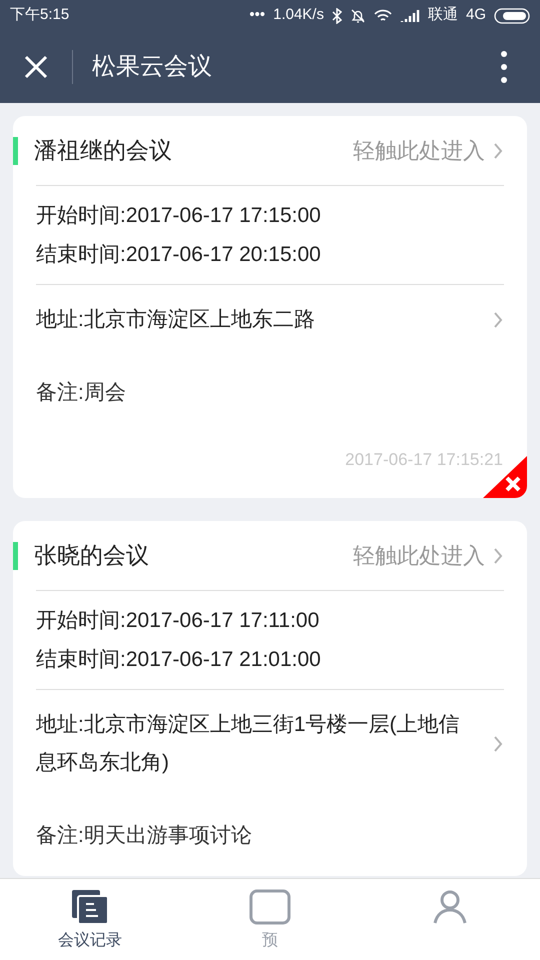  I want to click on muted-bell-icon, so click(358, 16).